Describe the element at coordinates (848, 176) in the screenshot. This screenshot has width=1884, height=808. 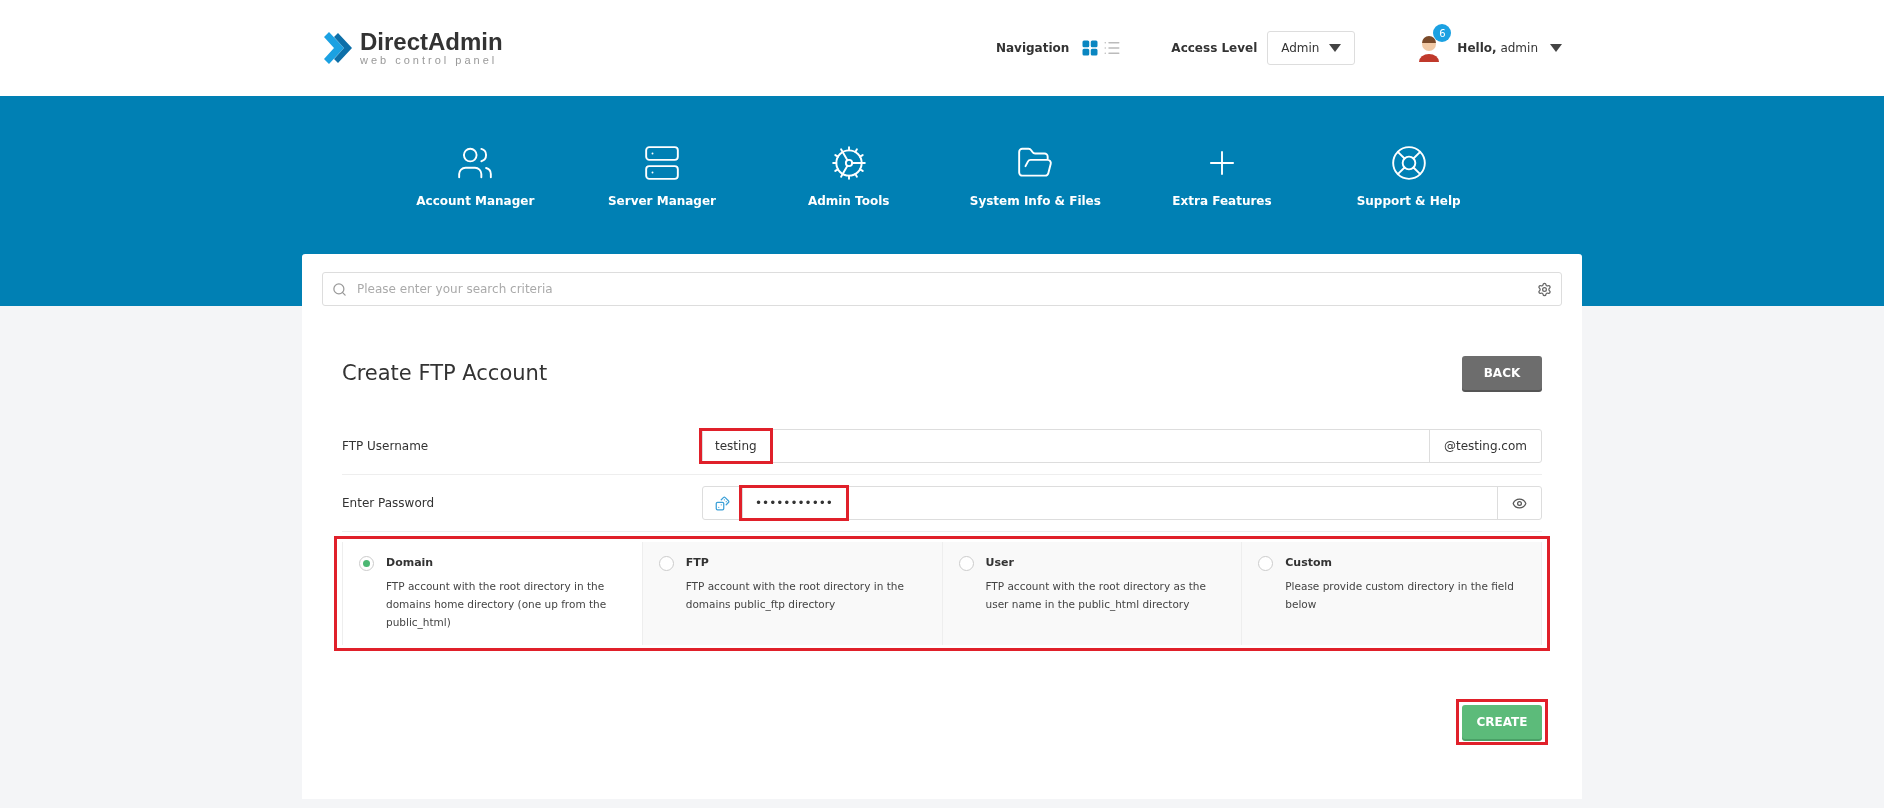
I see `menu-item: Admin Tools` at that location.